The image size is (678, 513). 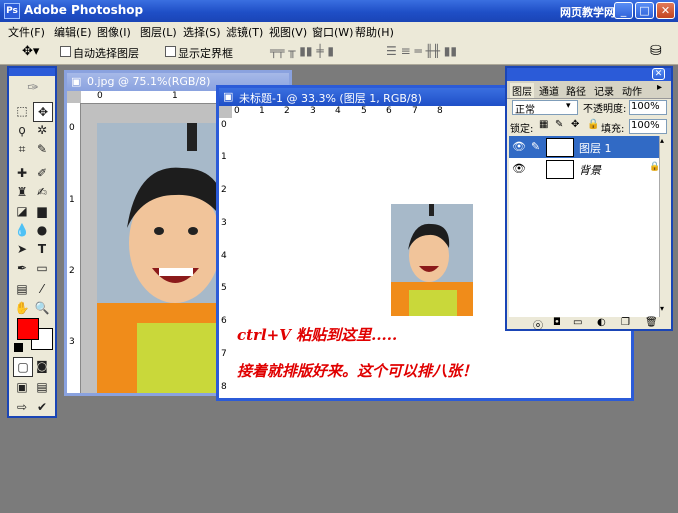 I want to click on default-colors-icon, so click(x=18, y=347).